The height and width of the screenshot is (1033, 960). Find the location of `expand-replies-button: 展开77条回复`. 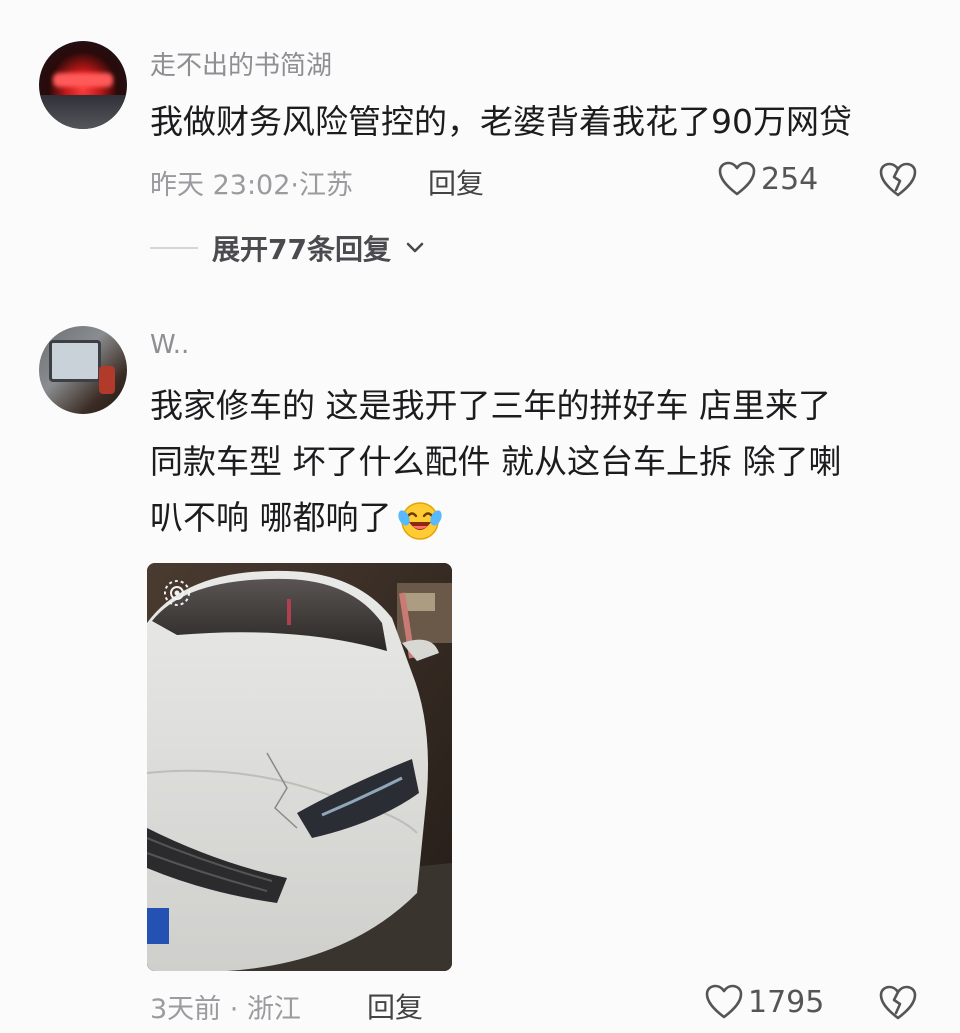

expand-replies-button: 展开77条回复 is located at coordinates (287, 248).